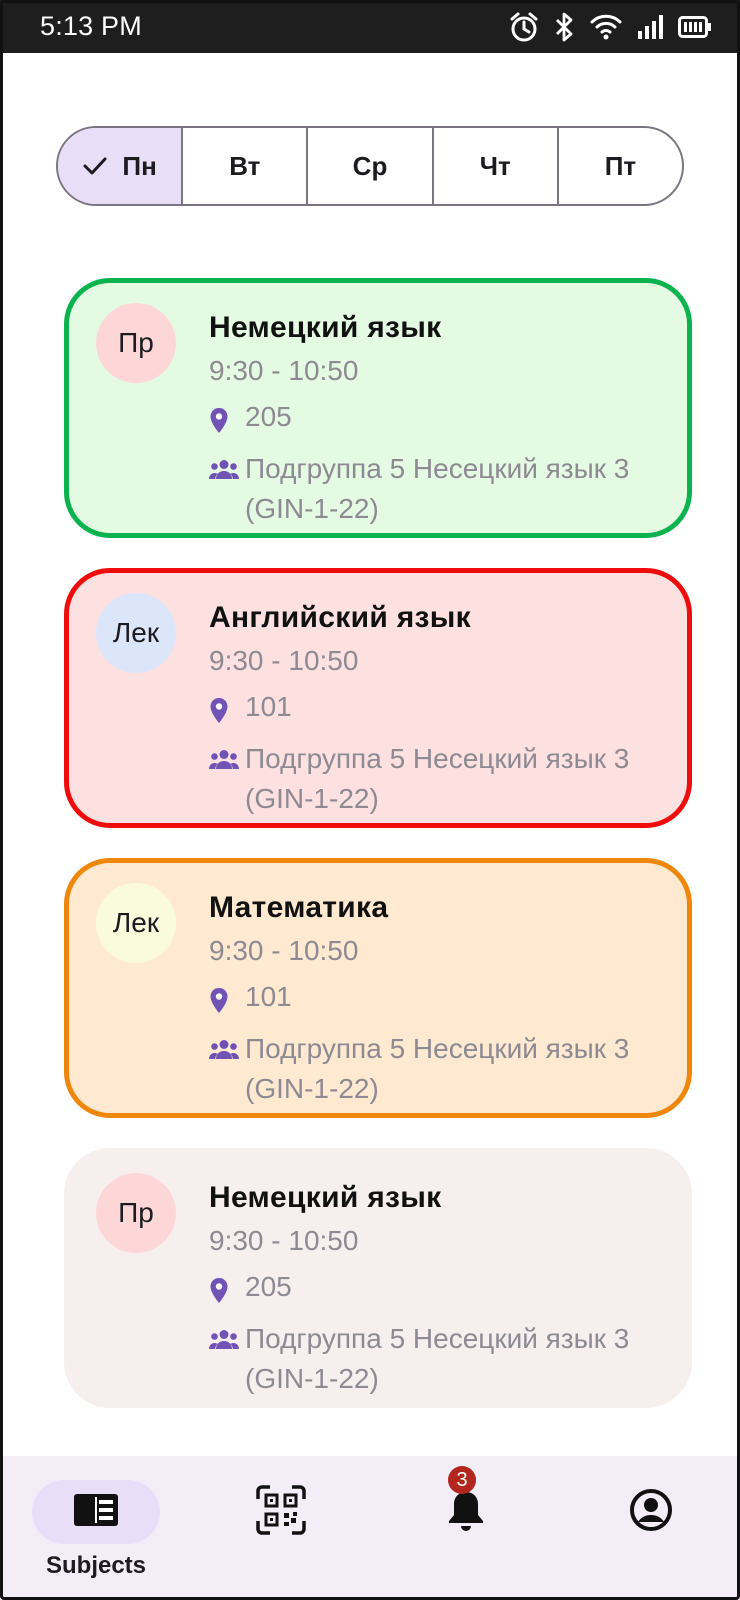 Image resolution: width=740 pixels, height=1600 pixels. What do you see at coordinates (524, 27) in the screenshot?
I see `alarm-icon` at bounding box center [524, 27].